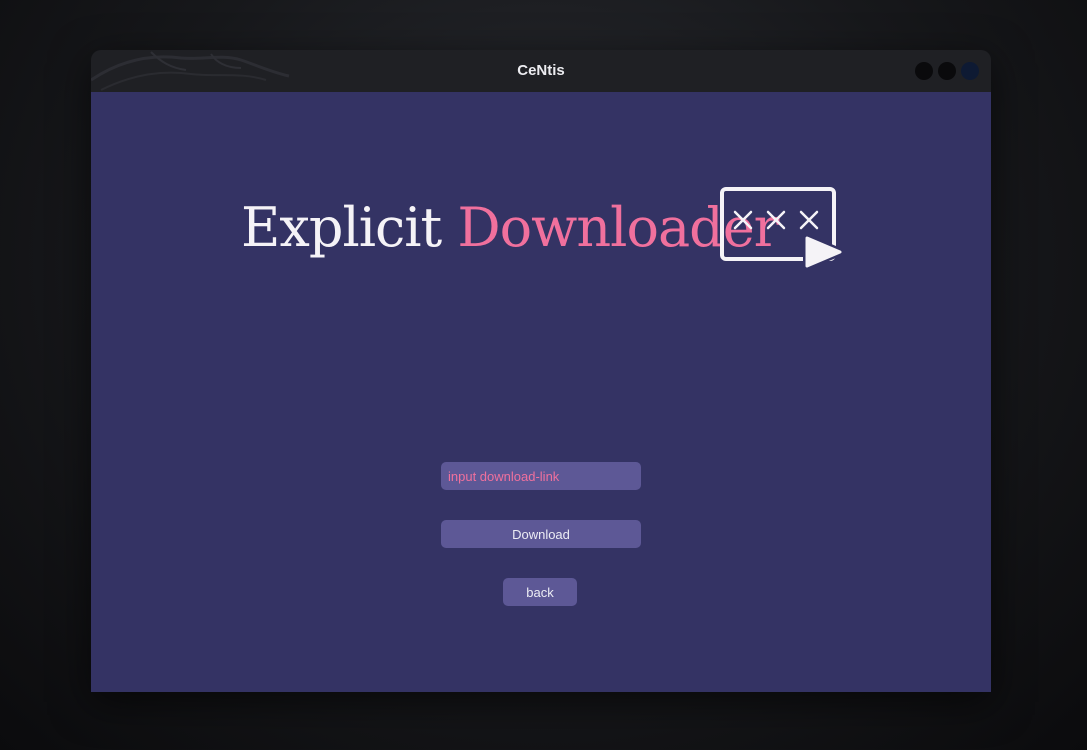 This screenshot has height=750, width=1087. What do you see at coordinates (540, 592) in the screenshot?
I see `back-button: back` at bounding box center [540, 592].